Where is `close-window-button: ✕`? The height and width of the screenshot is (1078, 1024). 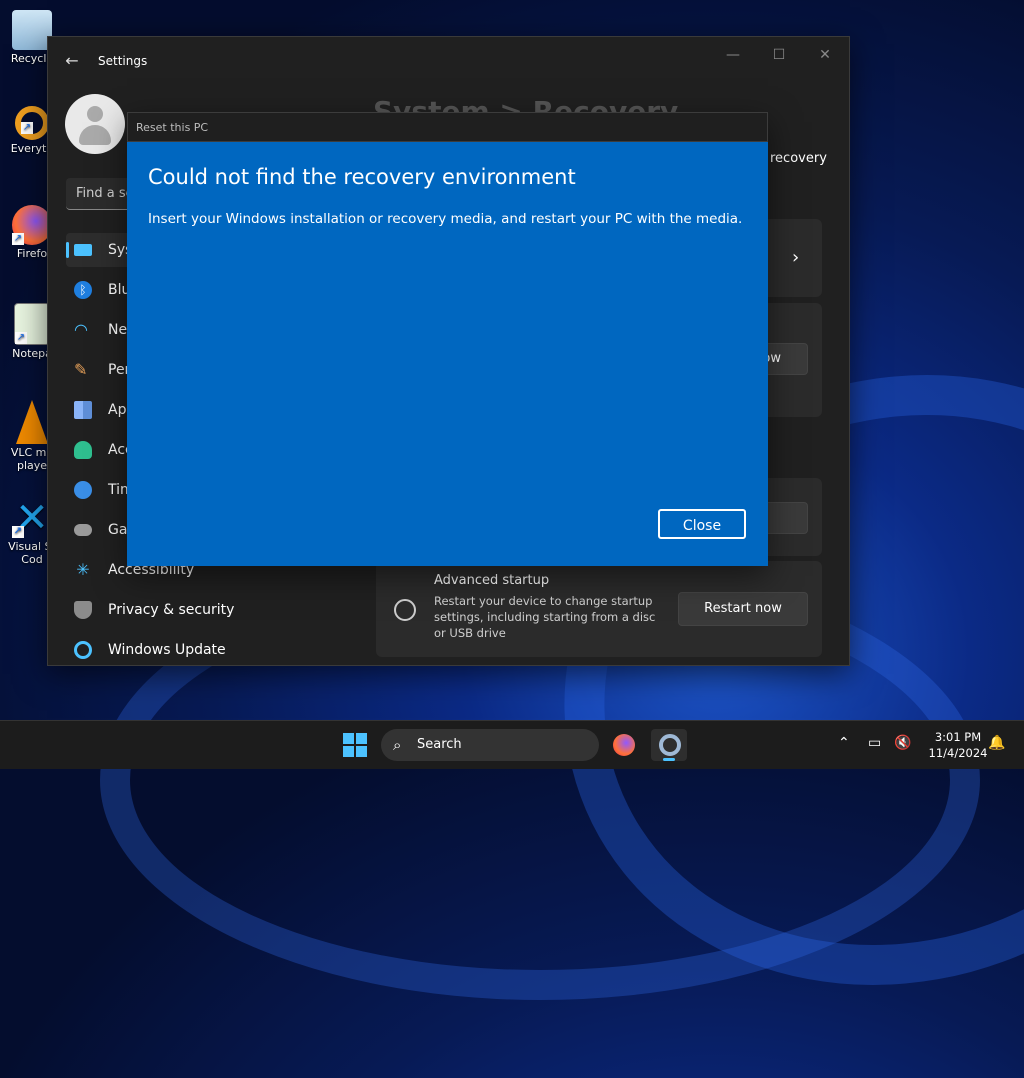
close-window-button: ✕ is located at coordinates (825, 55).